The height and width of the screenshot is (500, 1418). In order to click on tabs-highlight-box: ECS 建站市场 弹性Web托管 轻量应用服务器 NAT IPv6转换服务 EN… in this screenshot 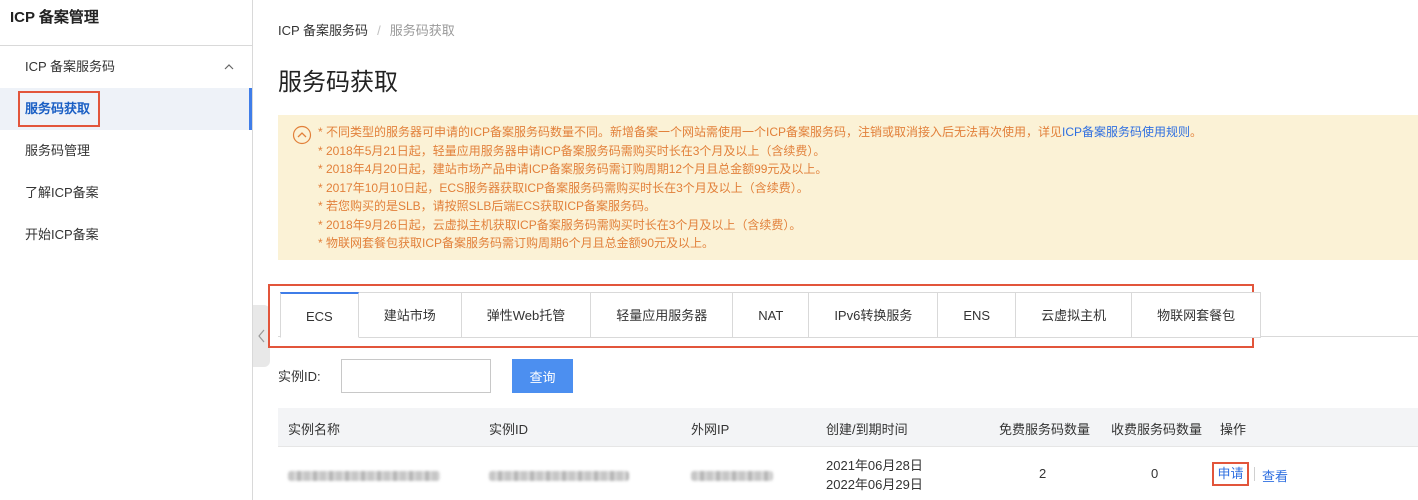, I will do `click(765, 316)`.